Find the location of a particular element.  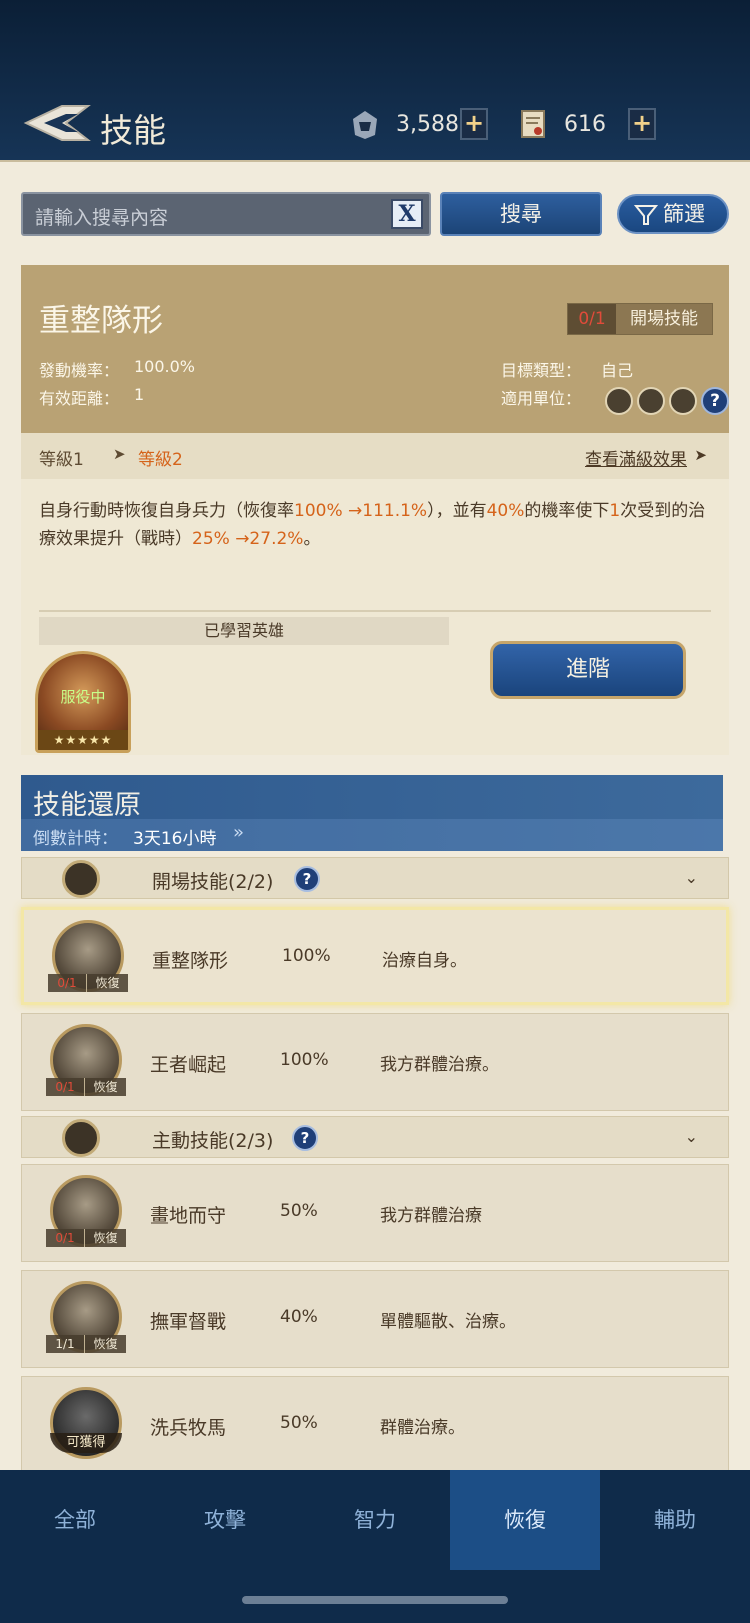

back-icon is located at coordinates (57, 123).